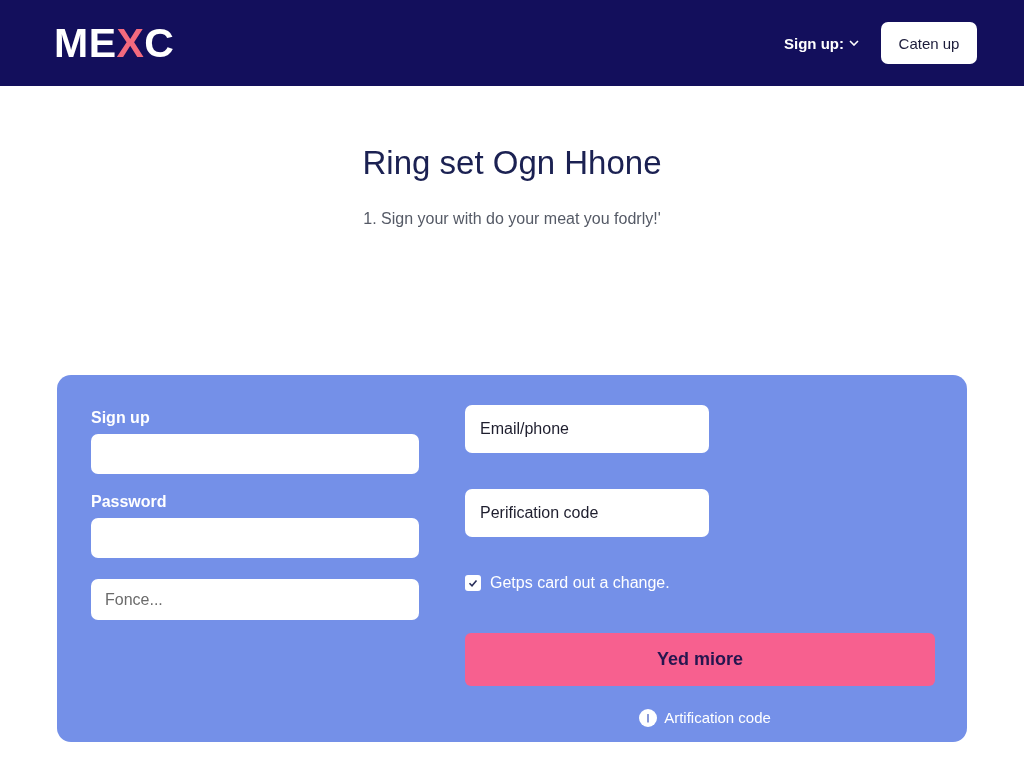 The width and height of the screenshot is (1024, 768). I want to click on header-button: Caten up, so click(929, 43).